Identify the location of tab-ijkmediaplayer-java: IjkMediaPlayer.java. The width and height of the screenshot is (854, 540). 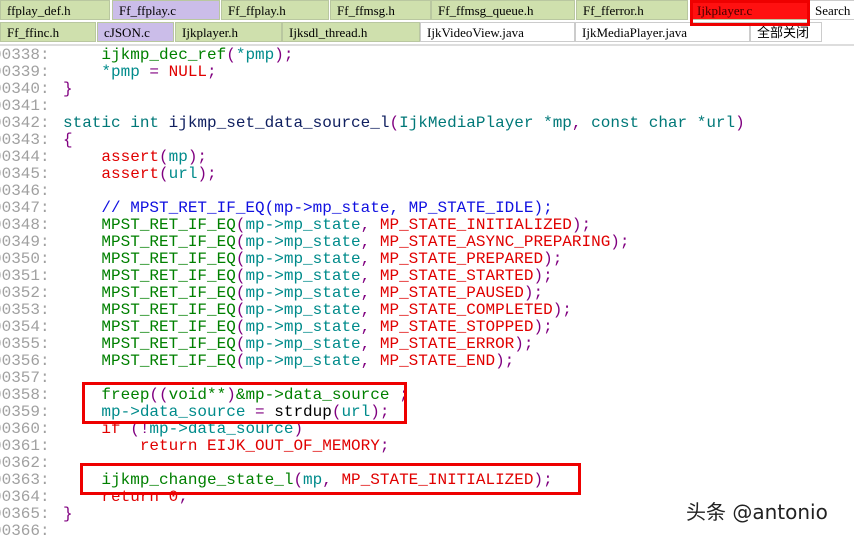
(662, 32).